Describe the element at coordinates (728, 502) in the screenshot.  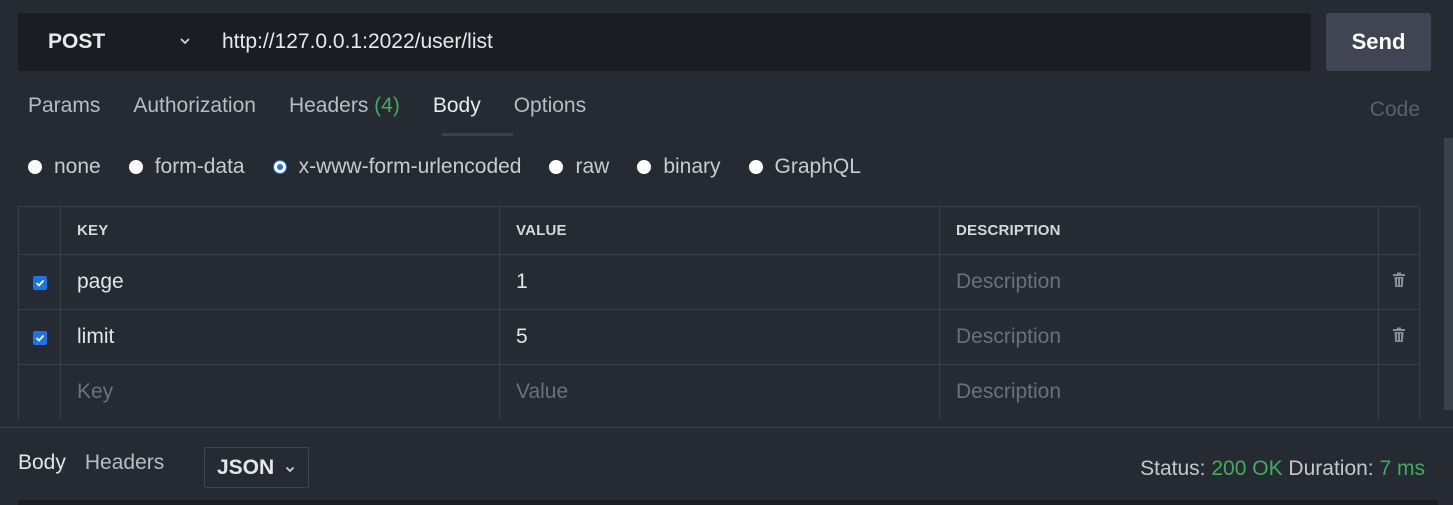
I see `response-body-area` at that location.